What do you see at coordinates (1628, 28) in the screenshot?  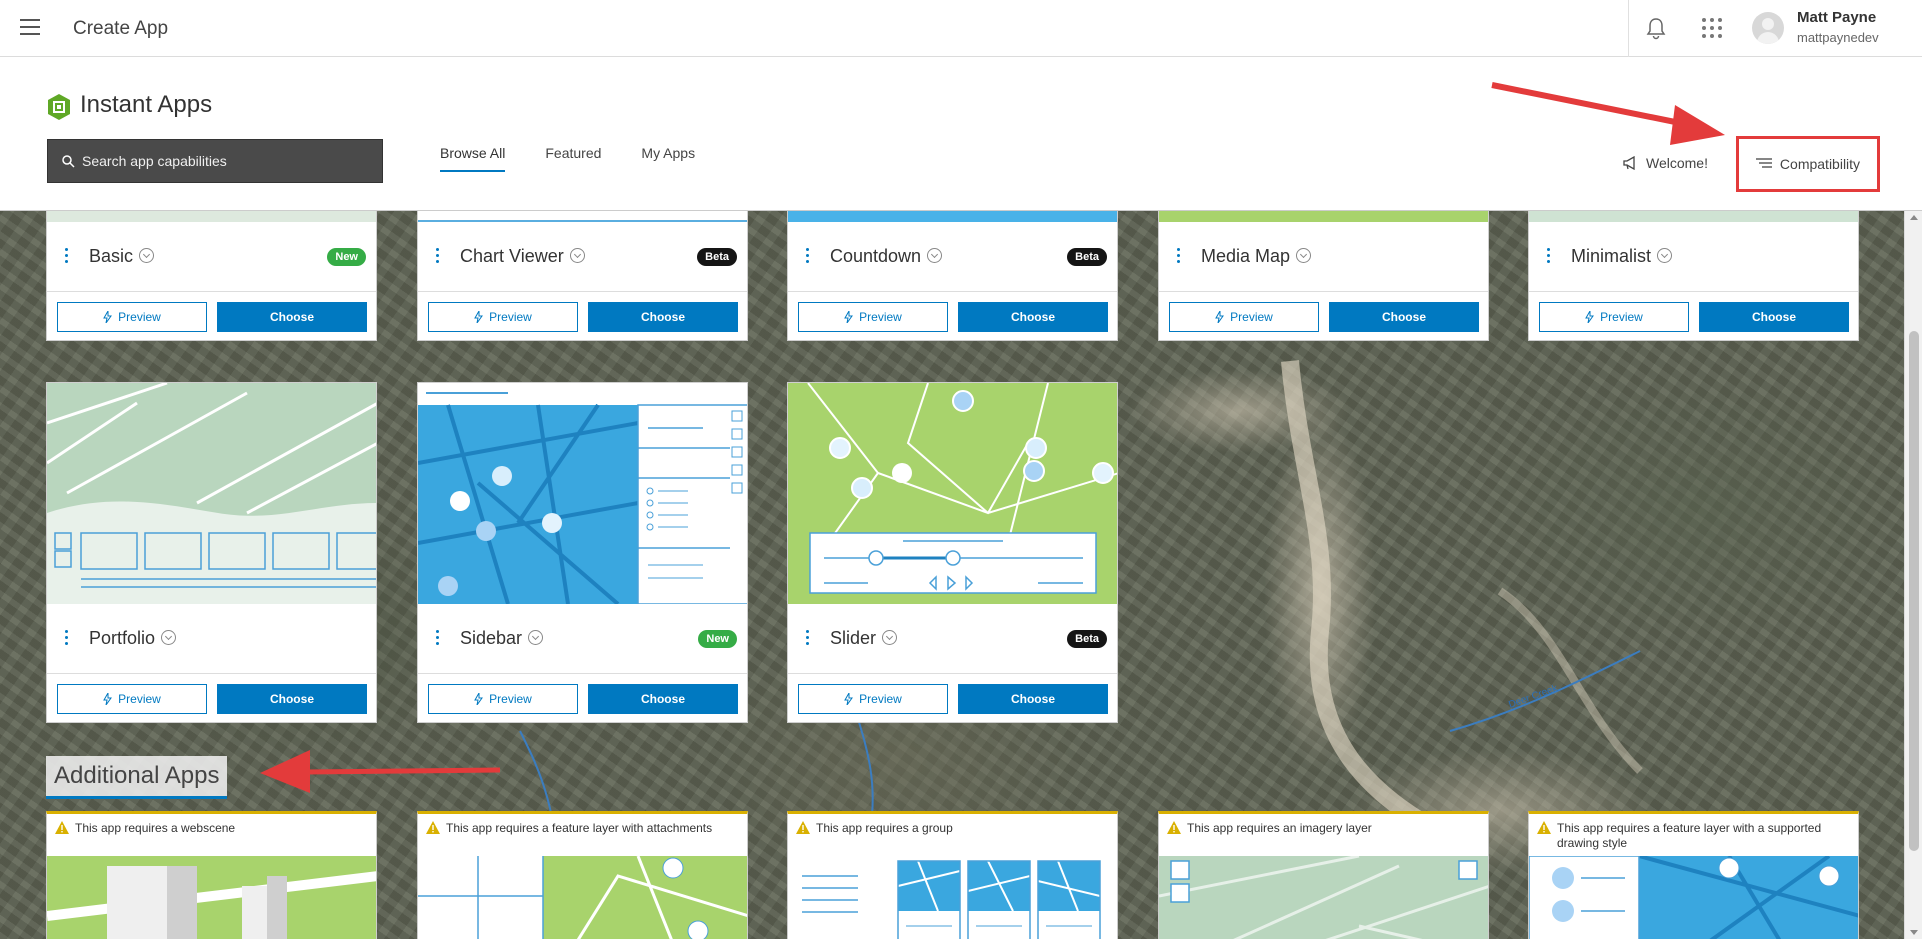 I see `divider` at bounding box center [1628, 28].